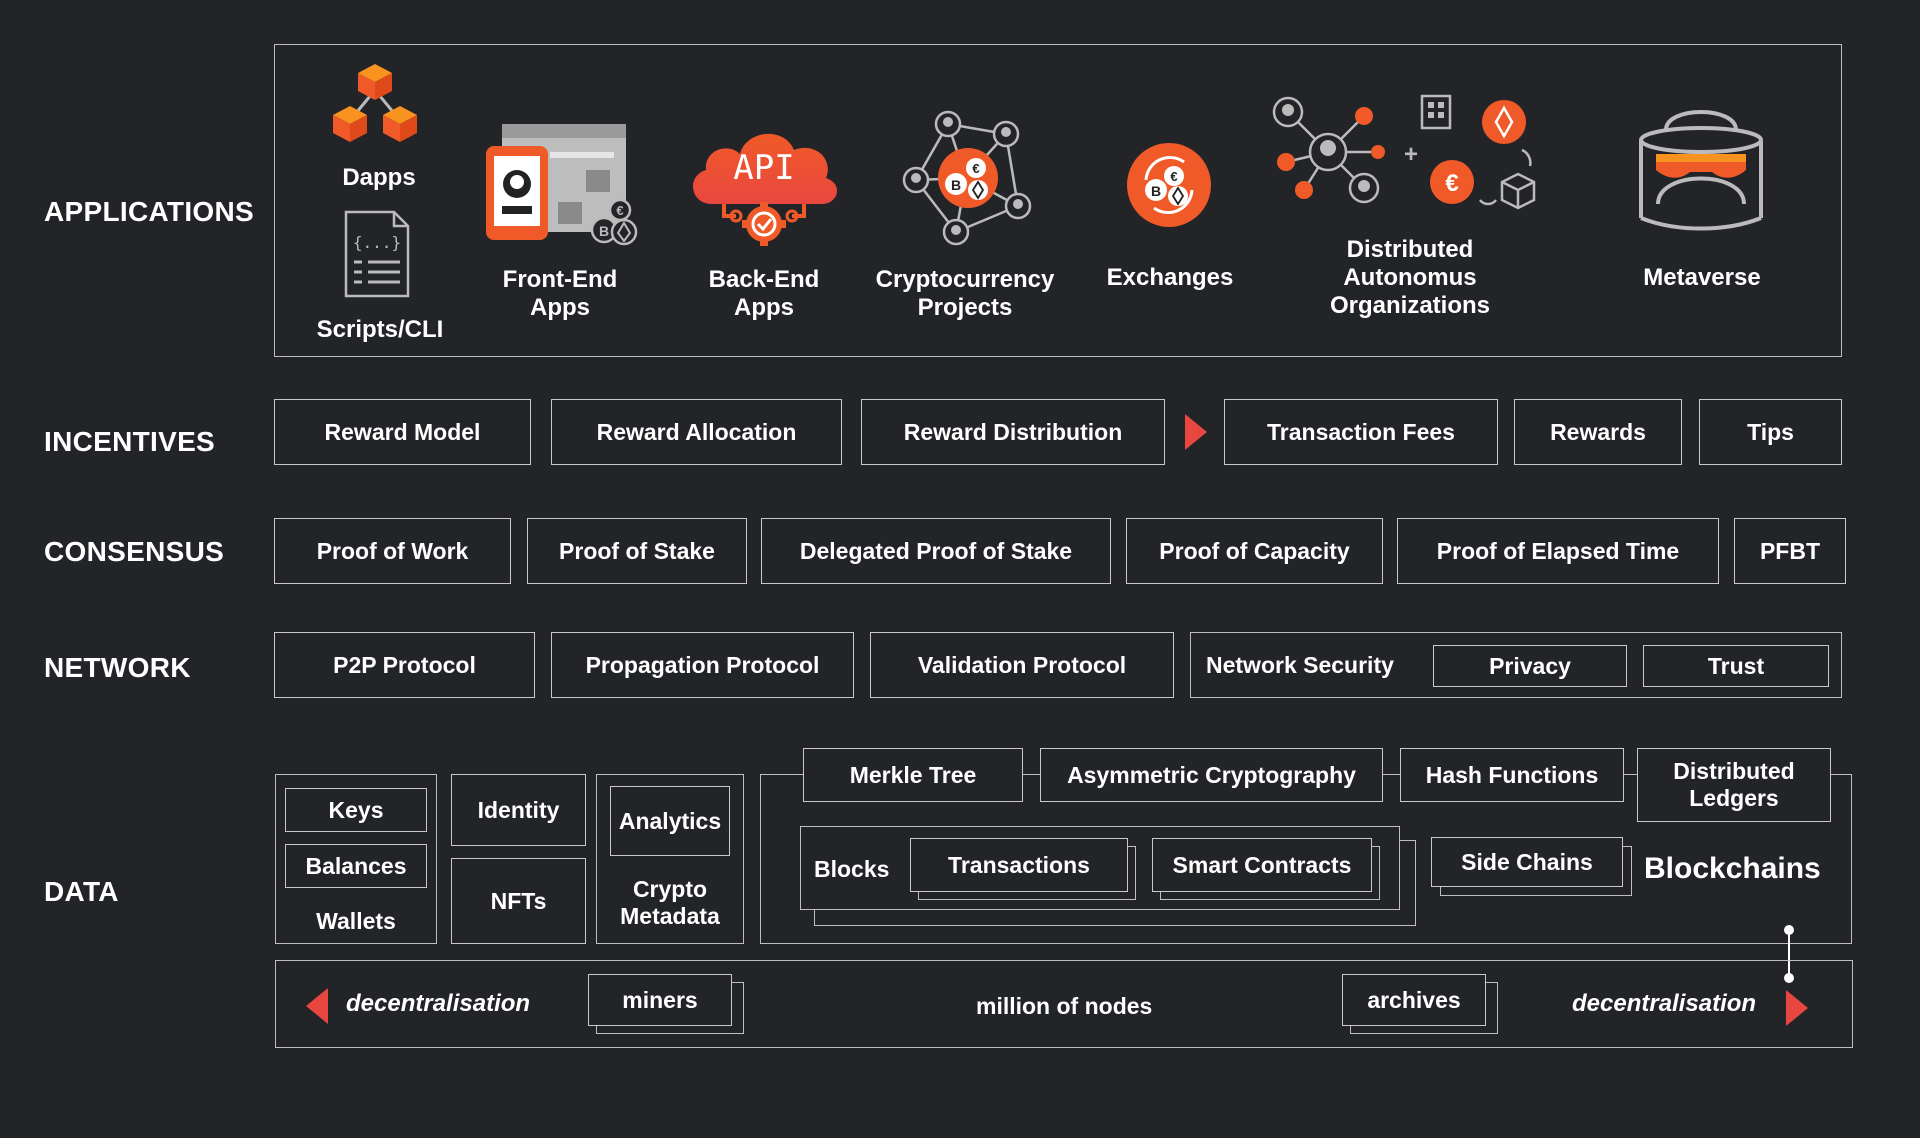 The image size is (1920, 1138). I want to click on ledgers-line-2: Ledgers, so click(1734, 798).